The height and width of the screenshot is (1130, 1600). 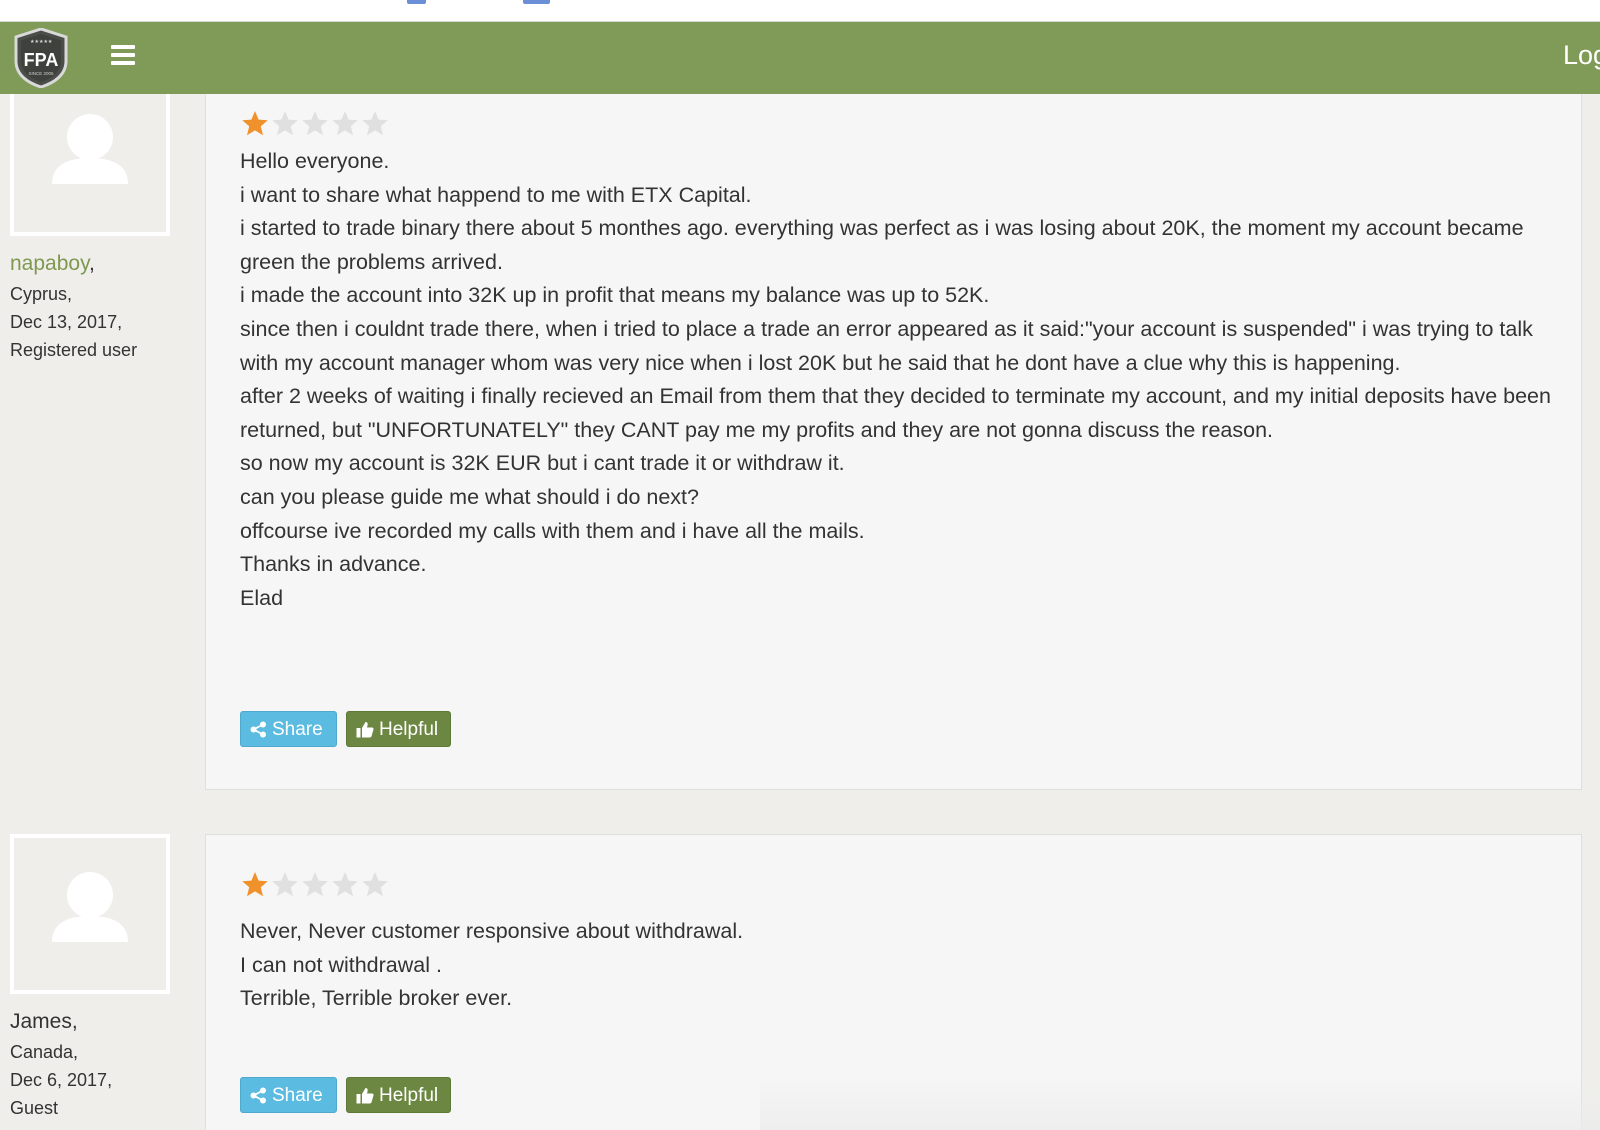 What do you see at coordinates (123, 57) in the screenshot?
I see `hamburger-menu-icon` at bounding box center [123, 57].